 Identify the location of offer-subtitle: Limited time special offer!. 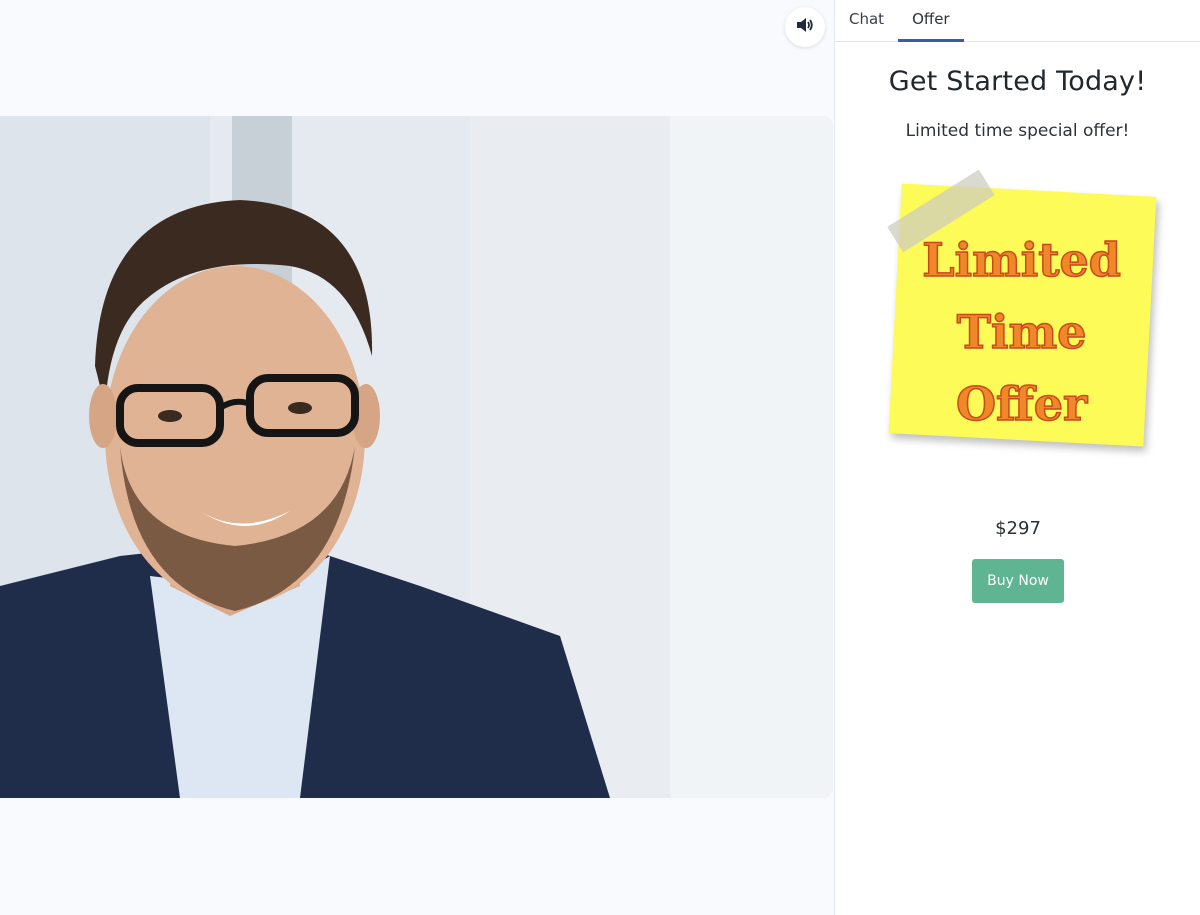
(1017, 131).